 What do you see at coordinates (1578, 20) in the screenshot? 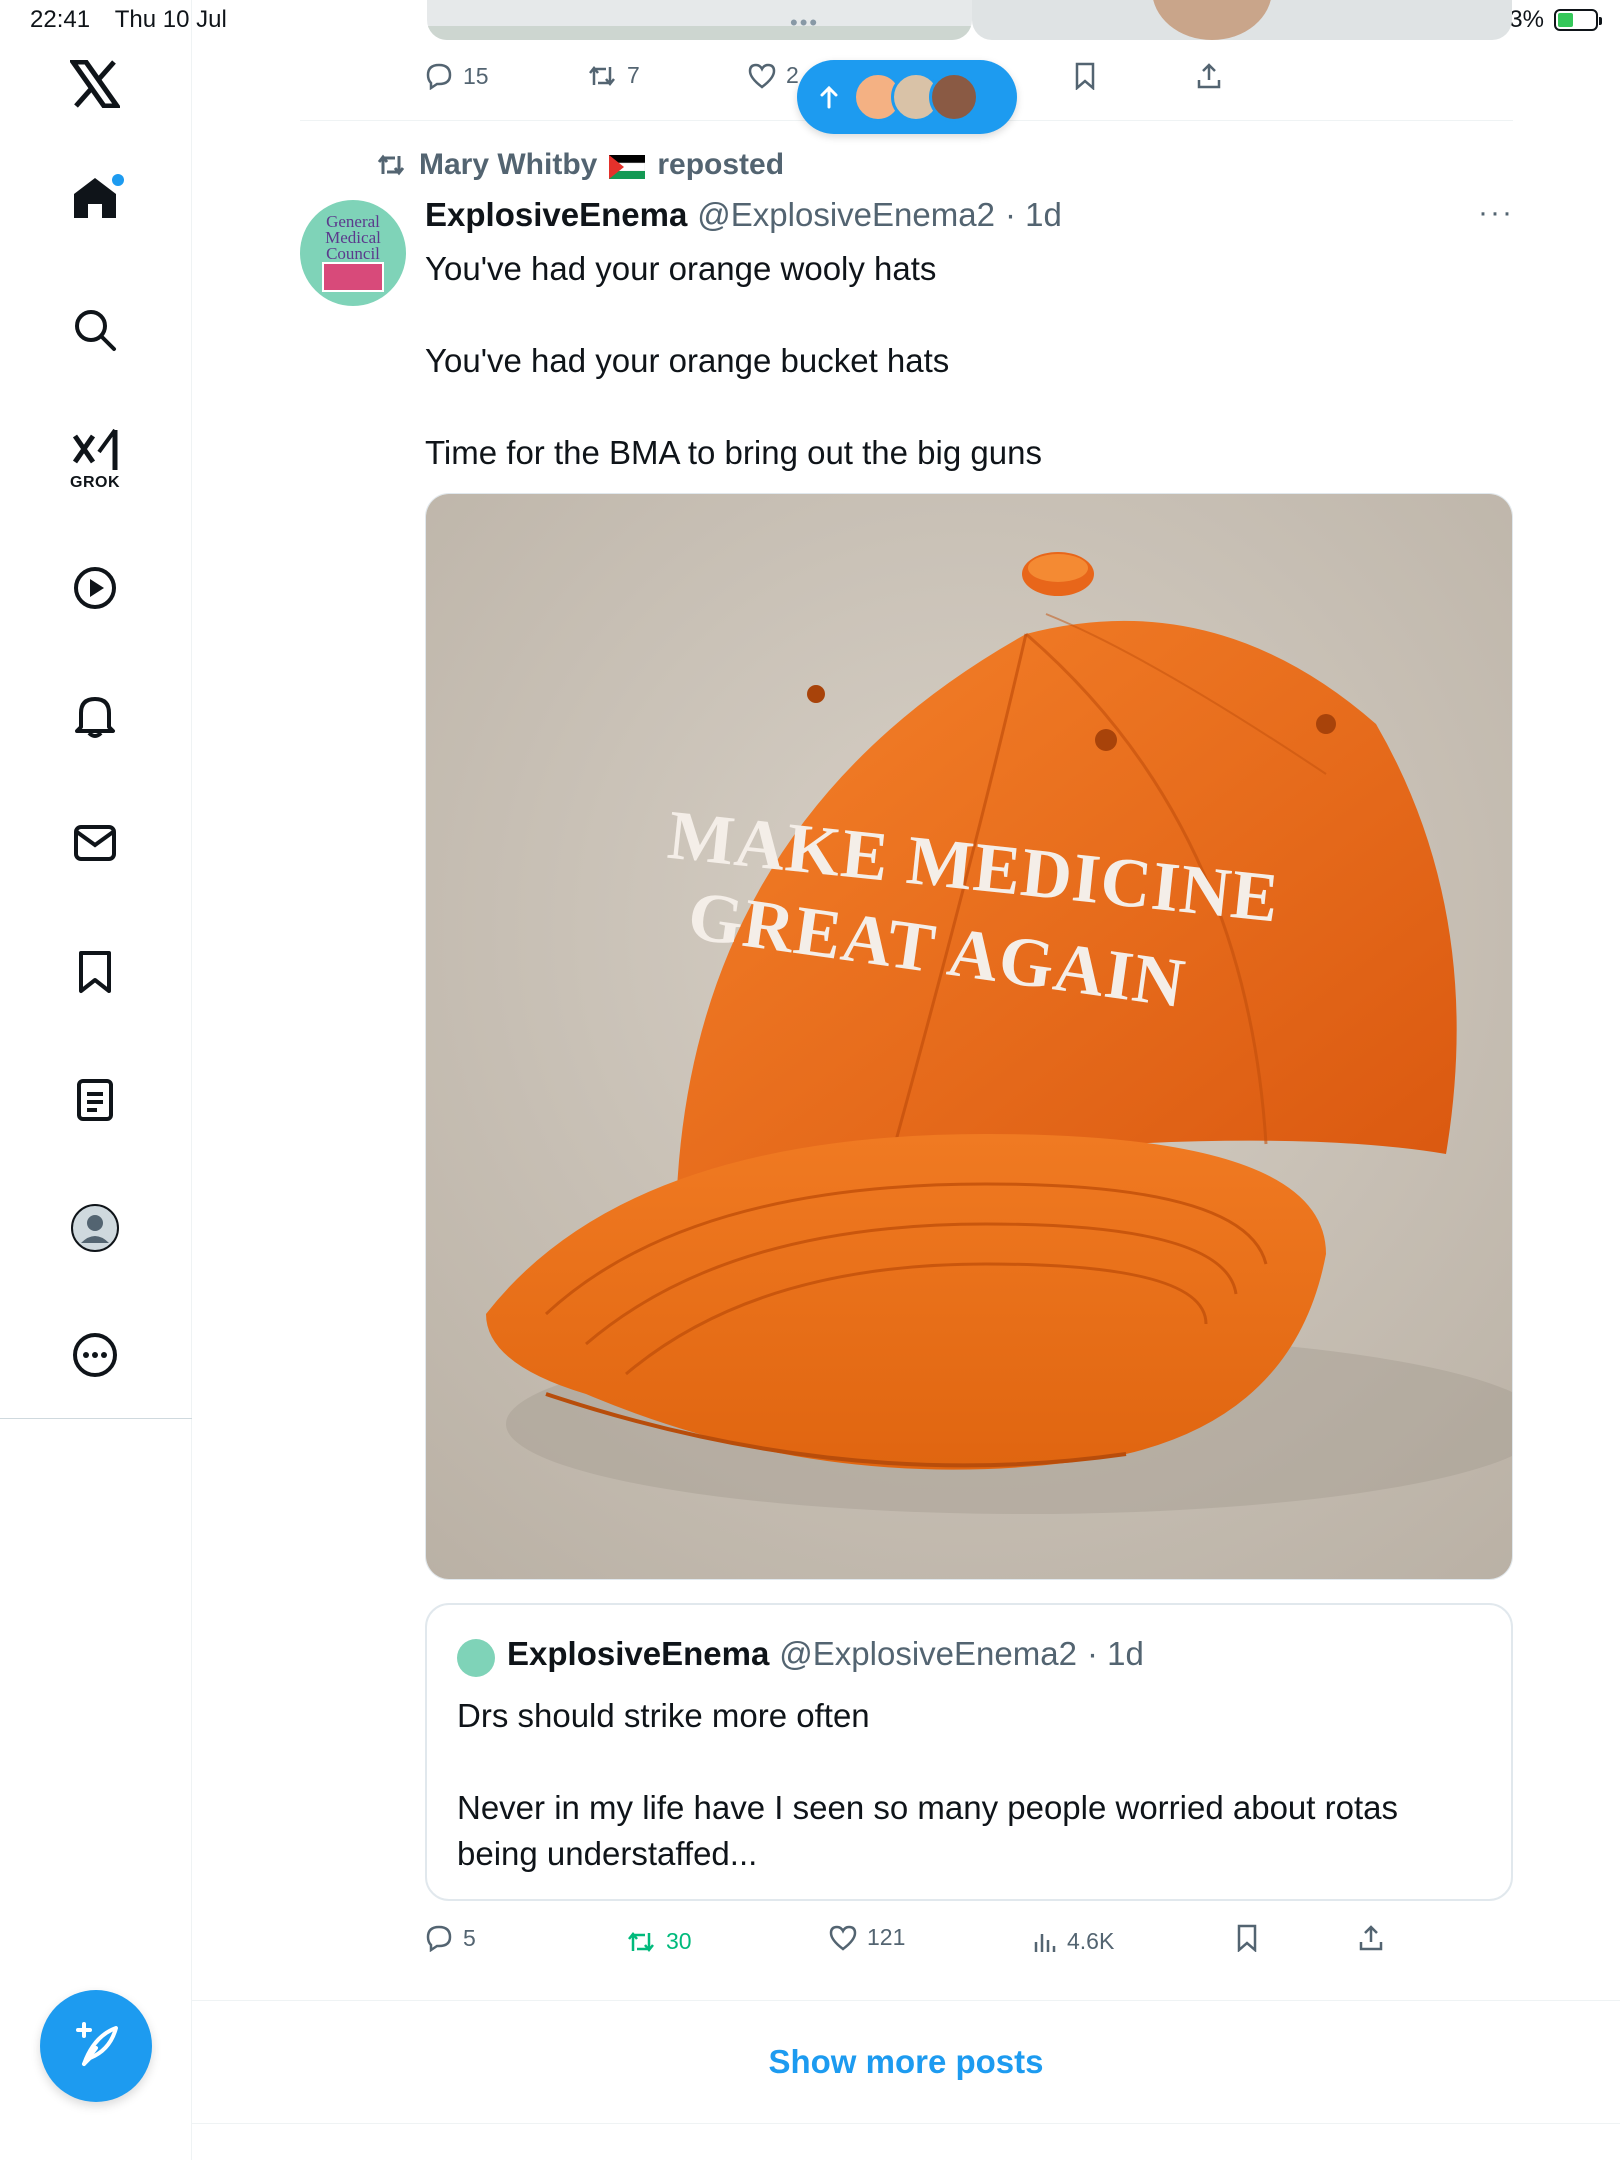
I see `battery-icon` at bounding box center [1578, 20].